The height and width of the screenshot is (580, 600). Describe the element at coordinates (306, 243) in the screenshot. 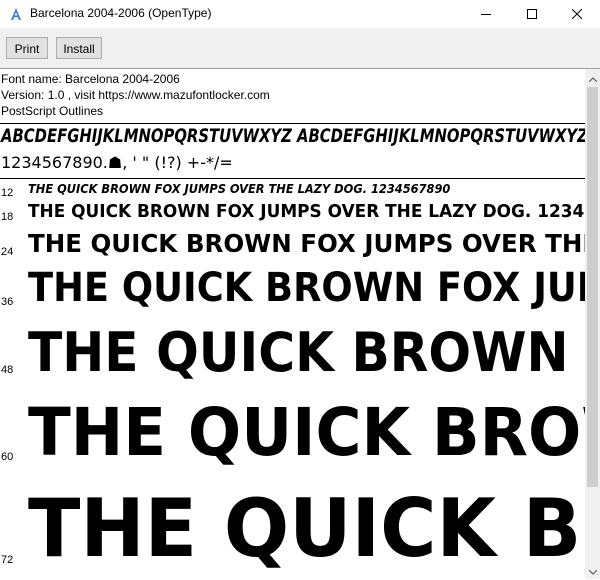

I see `sample-text-24: THE QUICK BROWN FOX JUMPS OVER THE LAZY` at that location.